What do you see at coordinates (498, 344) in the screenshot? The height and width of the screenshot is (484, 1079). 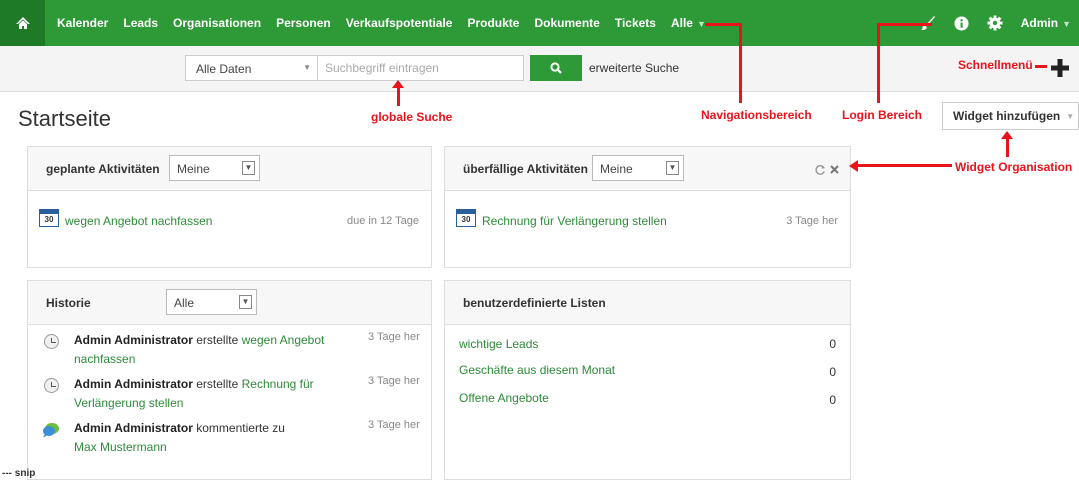 I see `list-item-link: wichtige Leads` at bounding box center [498, 344].